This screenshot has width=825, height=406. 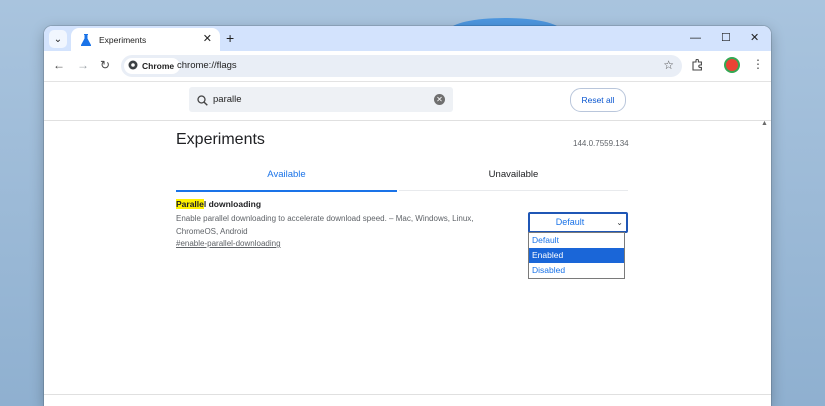 What do you see at coordinates (407, 394) in the screenshot?
I see `page-bottom-divider` at bounding box center [407, 394].